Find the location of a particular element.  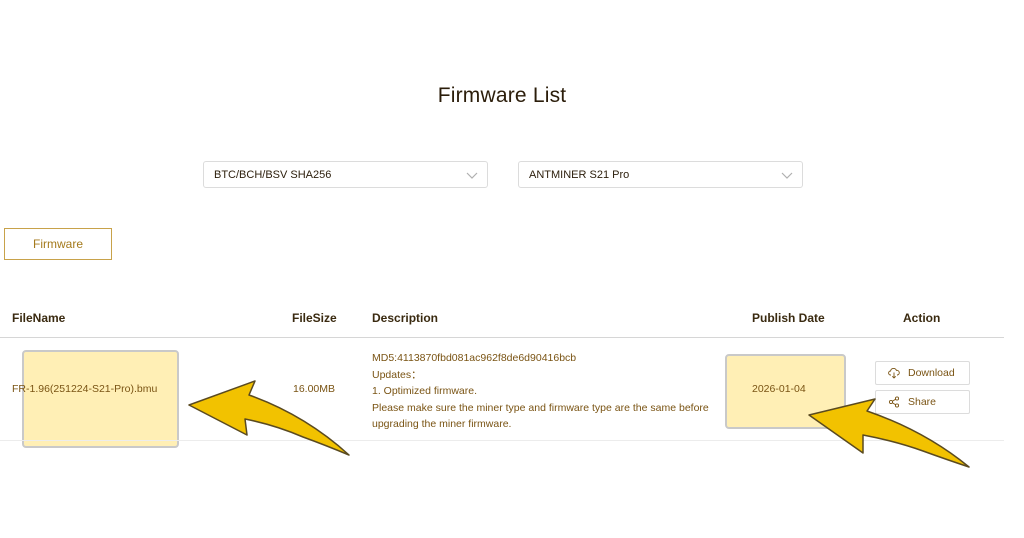

download-button-label: Download is located at coordinates (931, 373).